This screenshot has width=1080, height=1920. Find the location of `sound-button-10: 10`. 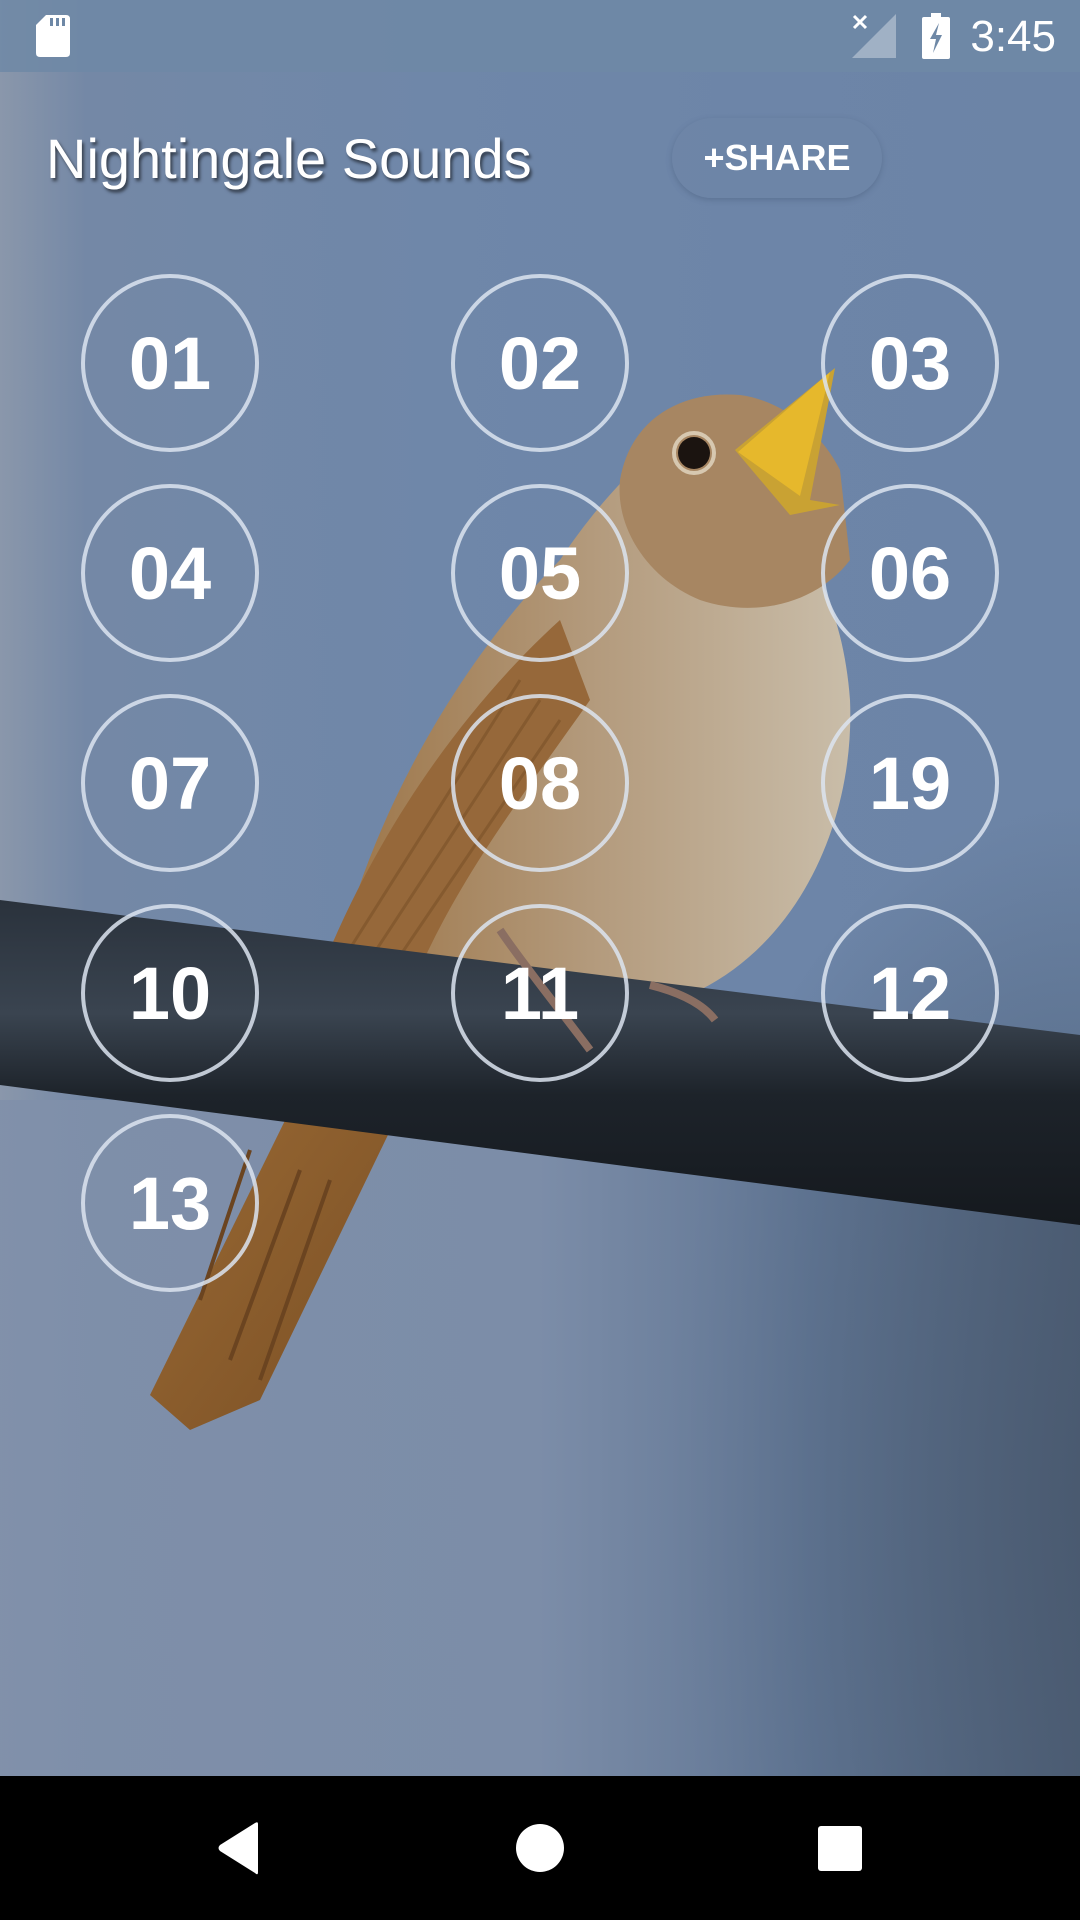

sound-button-10: 10 is located at coordinates (170, 993).